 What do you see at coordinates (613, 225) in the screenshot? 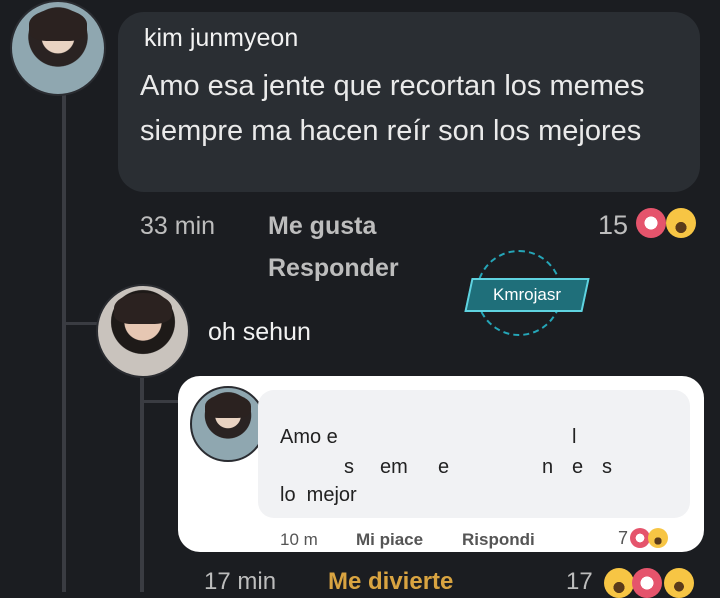
I see `reaction-count: 15` at bounding box center [613, 225].